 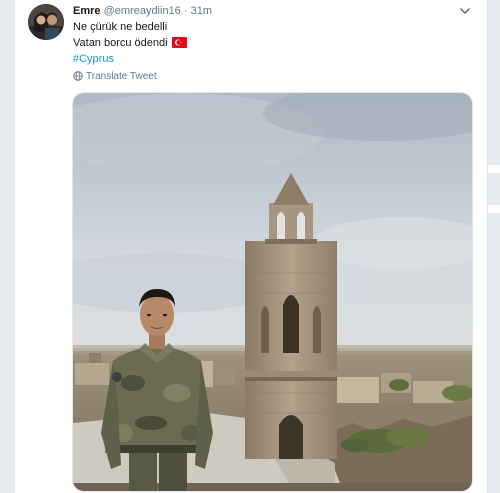 What do you see at coordinates (465, 11) in the screenshot?
I see `chevron-down-icon` at bounding box center [465, 11].